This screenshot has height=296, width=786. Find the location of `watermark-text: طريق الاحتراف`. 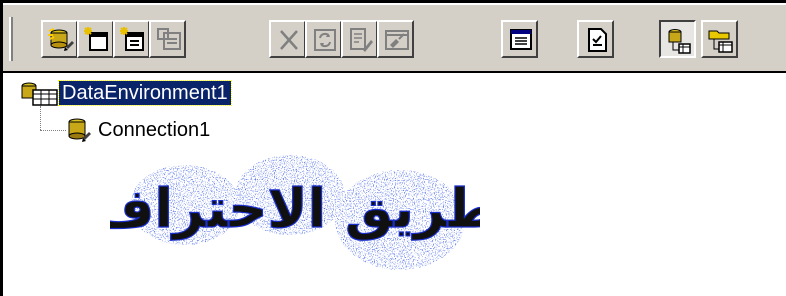

watermark-text: طريق الاحتراف is located at coordinates (295, 208).